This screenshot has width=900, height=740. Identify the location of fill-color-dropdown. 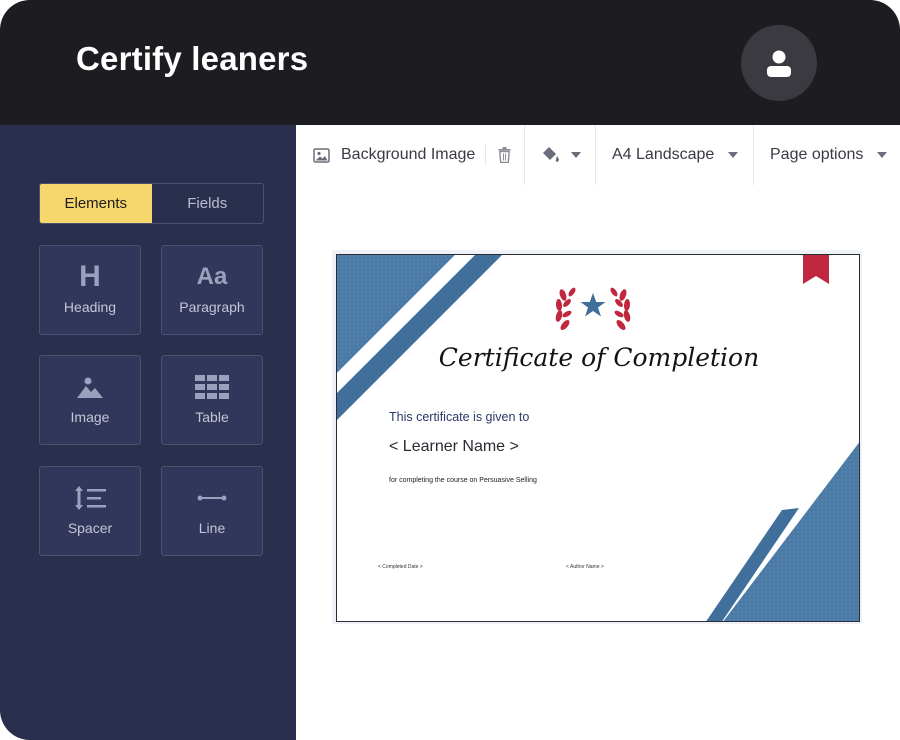
(561, 155).